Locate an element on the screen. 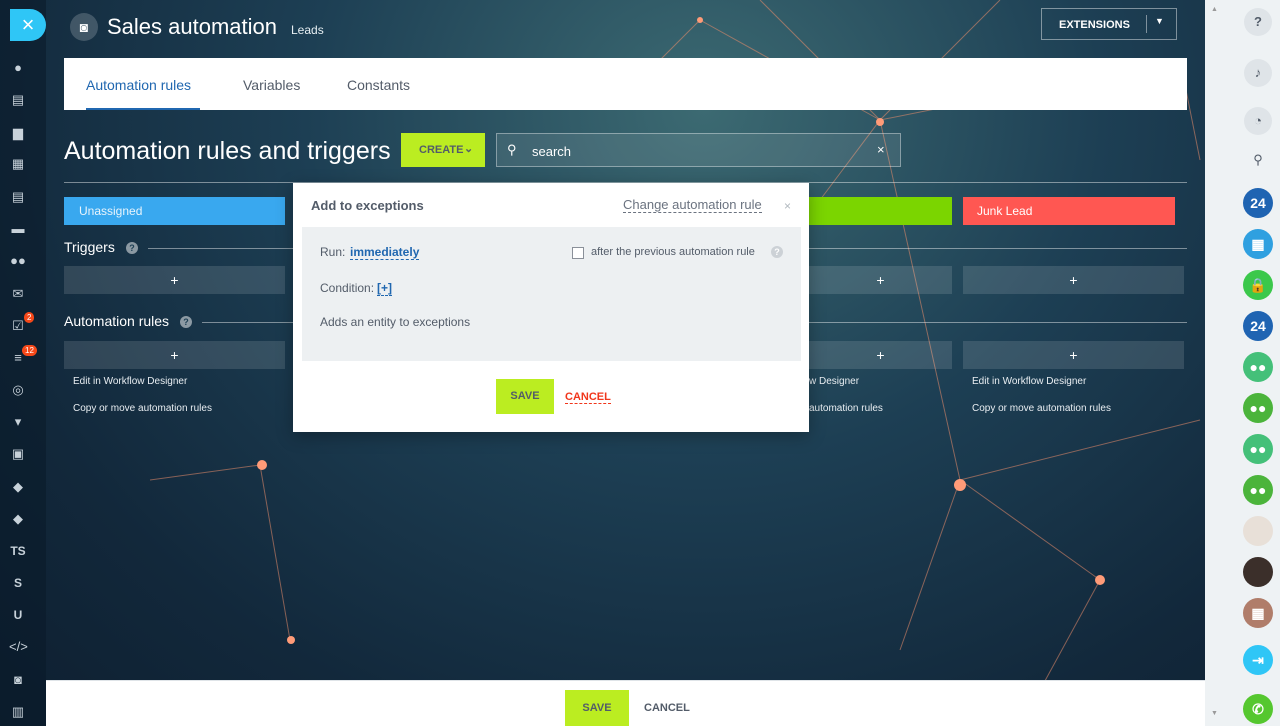 This screenshot has width=1280, height=727. create-label: CREATE is located at coordinates (441, 150).